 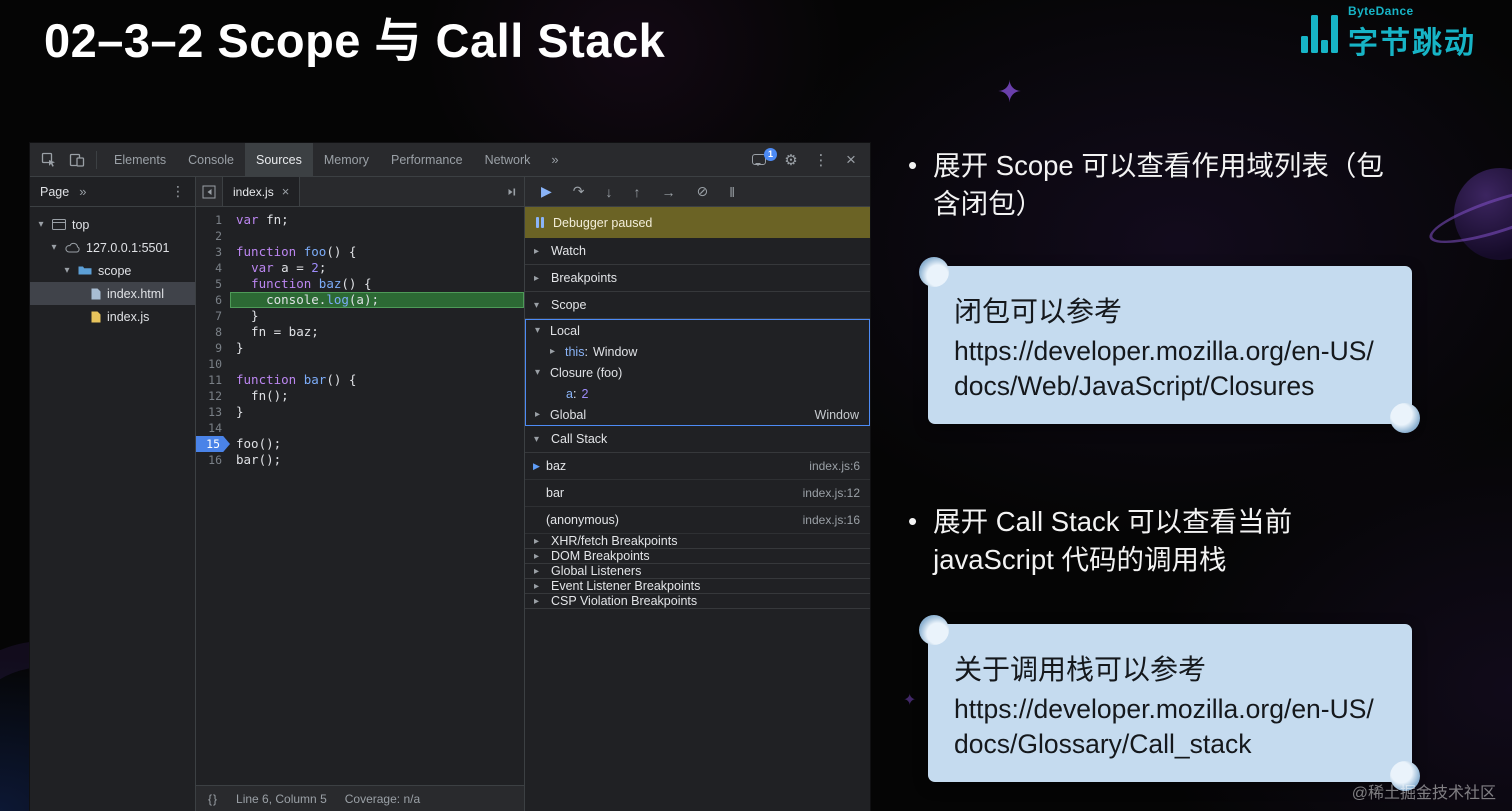 What do you see at coordinates (360, 236) in the screenshot?
I see `code-line-2: 2` at bounding box center [360, 236].